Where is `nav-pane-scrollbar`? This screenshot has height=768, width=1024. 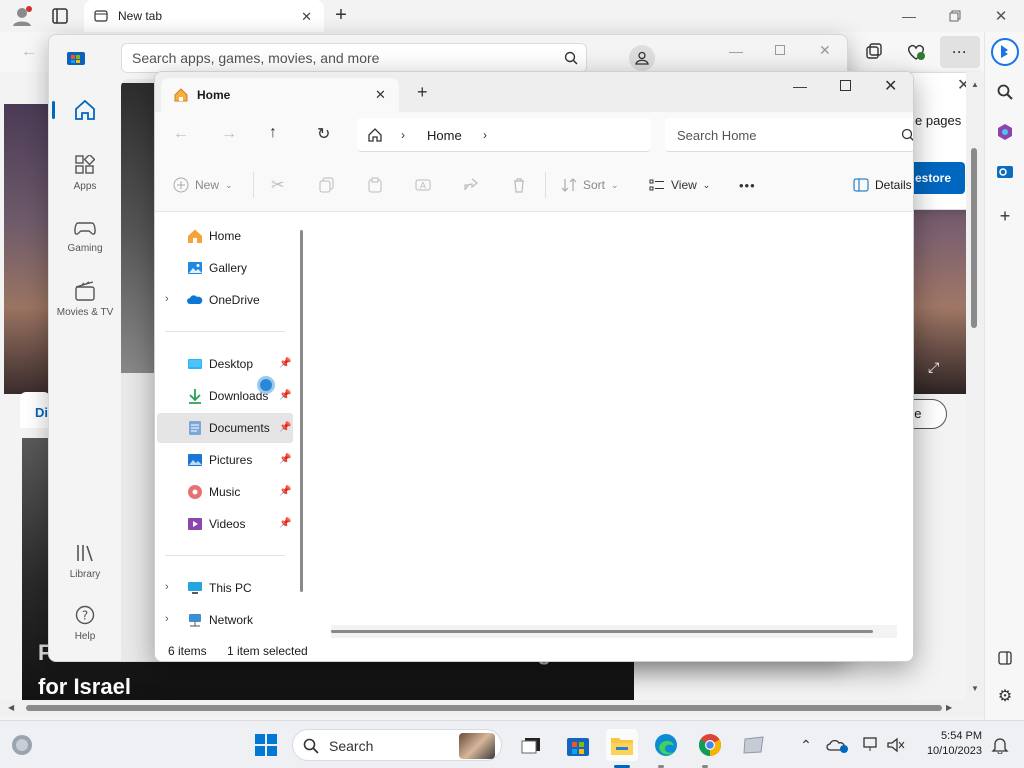
nav-pane-scrollbar is located at coordinates (301, 411).